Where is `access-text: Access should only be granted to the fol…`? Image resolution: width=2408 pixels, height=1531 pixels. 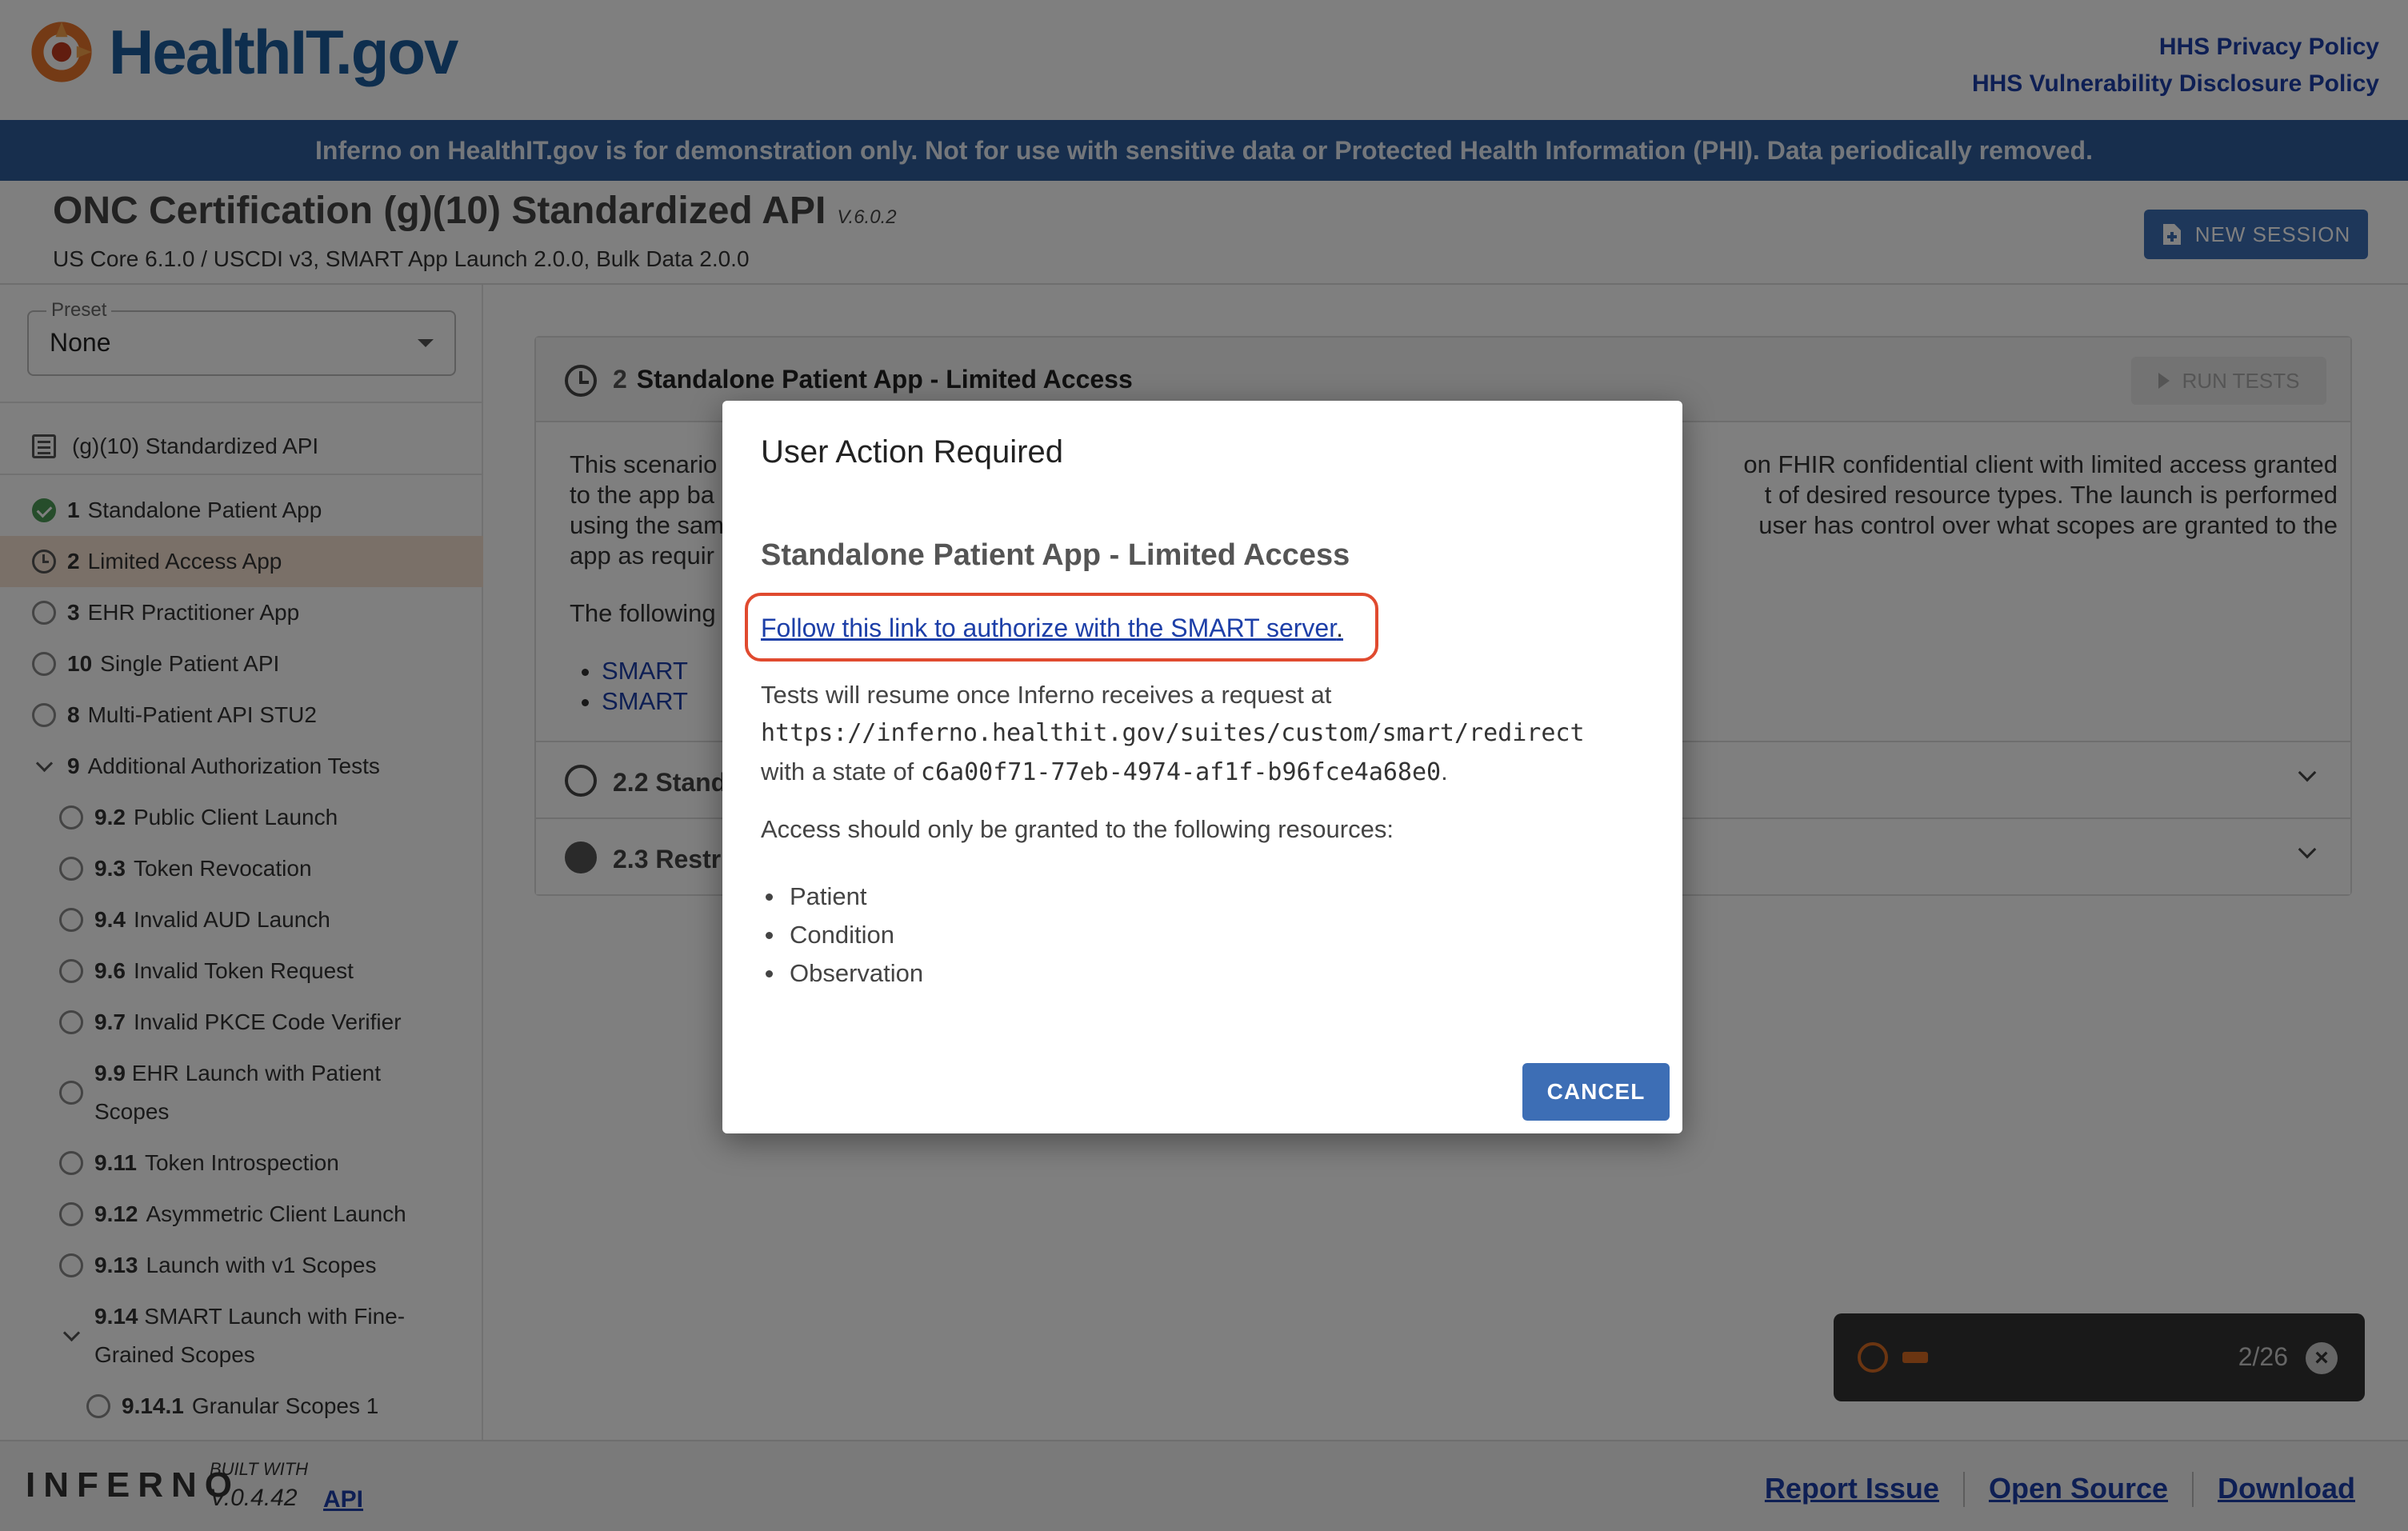
access-text: Access should only be granted to the fol… is located at coordinates (1077, 829).